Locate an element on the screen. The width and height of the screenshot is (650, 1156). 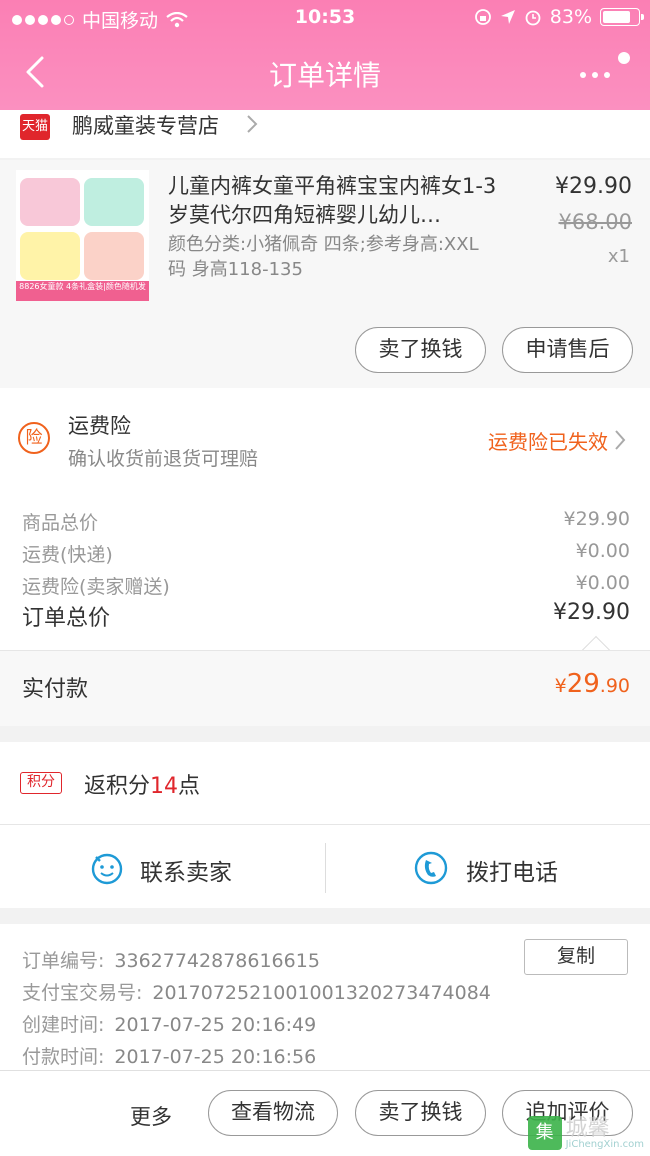
call-phone-button: 拨打电话 is located at coordinates (488, 867).